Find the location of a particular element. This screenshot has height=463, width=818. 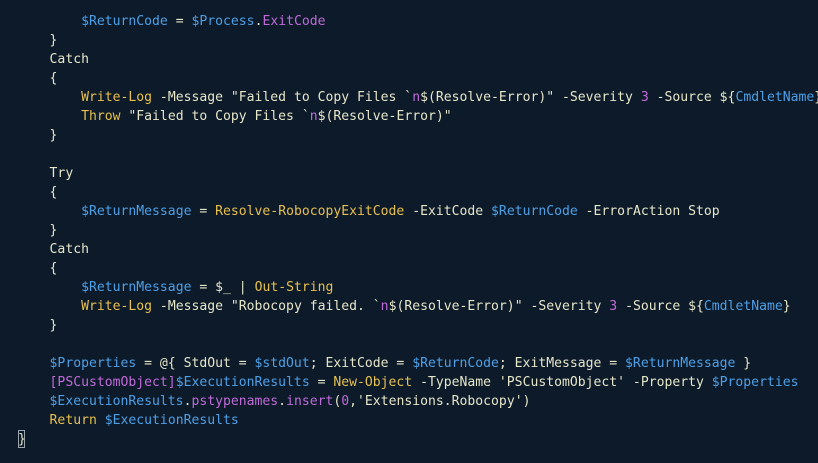

token-number: 0 is located at coordinates (345, 401).